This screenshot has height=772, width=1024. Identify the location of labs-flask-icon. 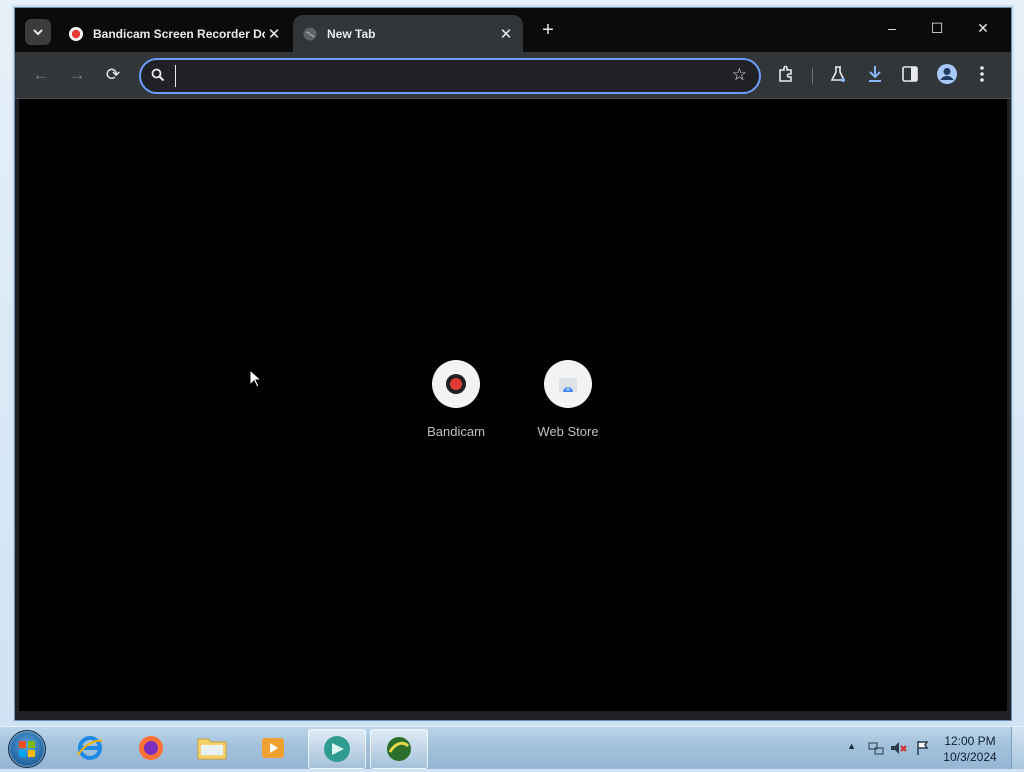
(838, 74).